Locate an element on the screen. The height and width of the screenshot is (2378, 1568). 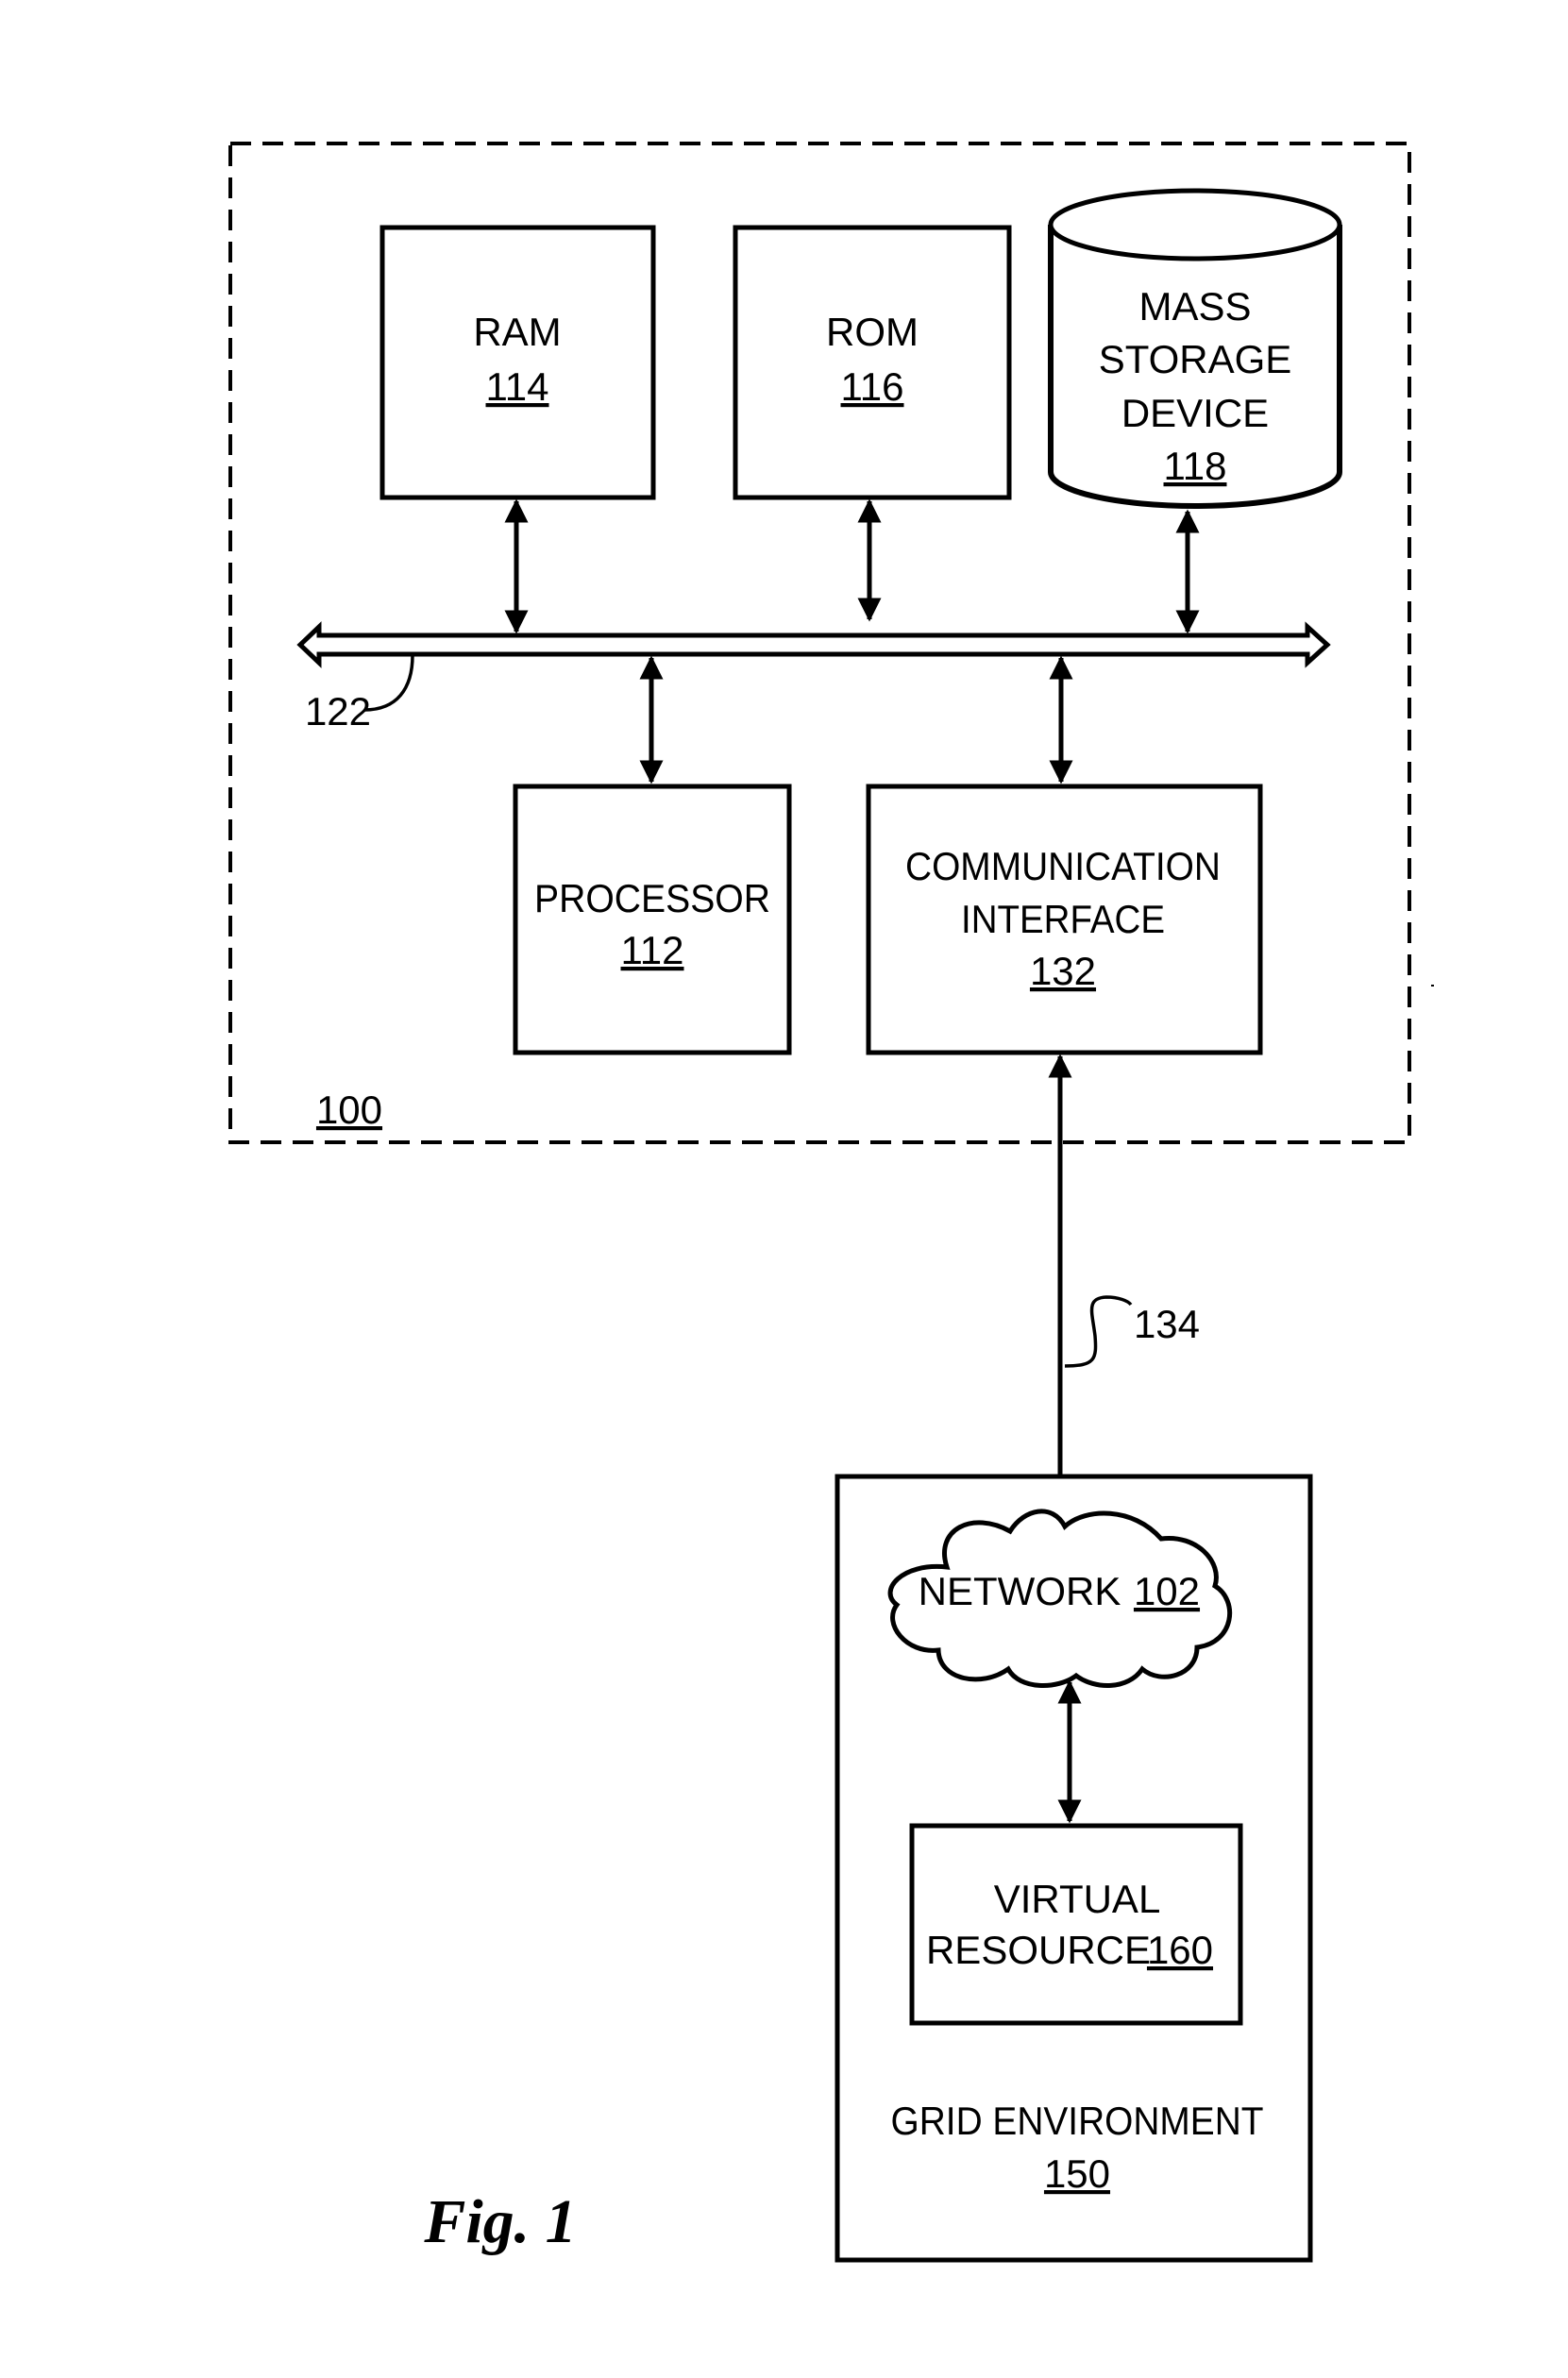
rom-label: ROM is located at coordinates (873, 332).